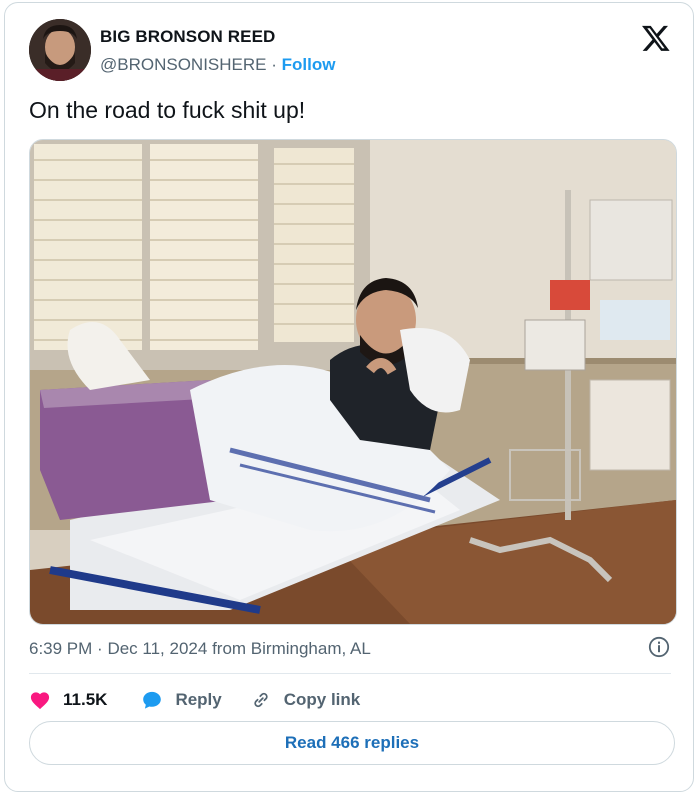 Image resolution: width=700 pixels, height=792 pixels. I want to click on author-avatar, so click(60, 50).